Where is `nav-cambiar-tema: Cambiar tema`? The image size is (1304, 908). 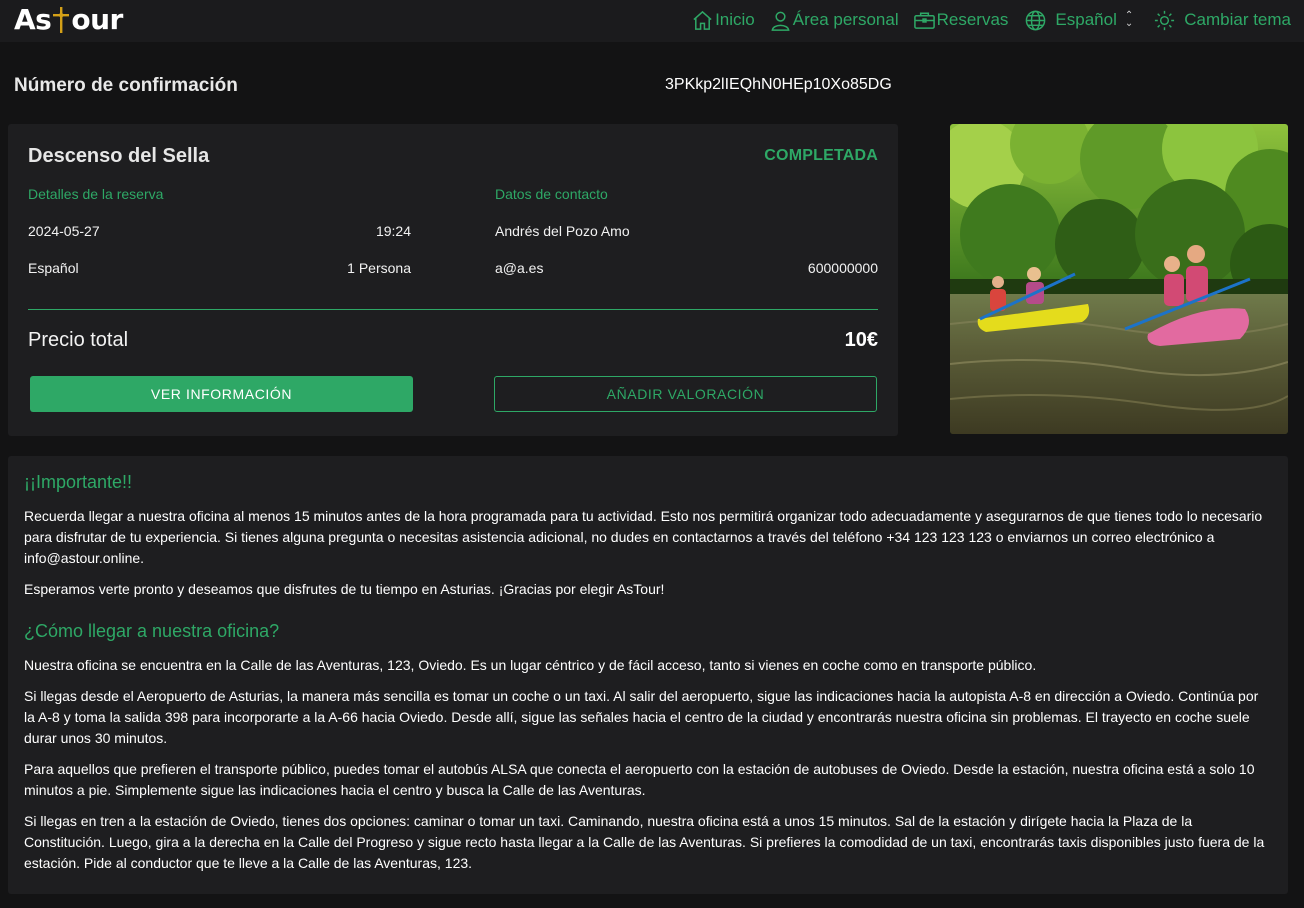 nav-cambiar-tema: Cambiar tema is located at coordinates (1222, 20).